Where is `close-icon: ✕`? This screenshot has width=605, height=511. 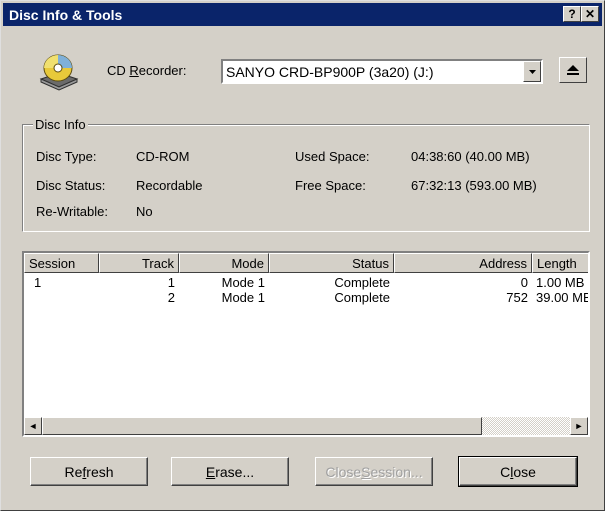 close-icon: ✕ is located at coordinates (590, 14).